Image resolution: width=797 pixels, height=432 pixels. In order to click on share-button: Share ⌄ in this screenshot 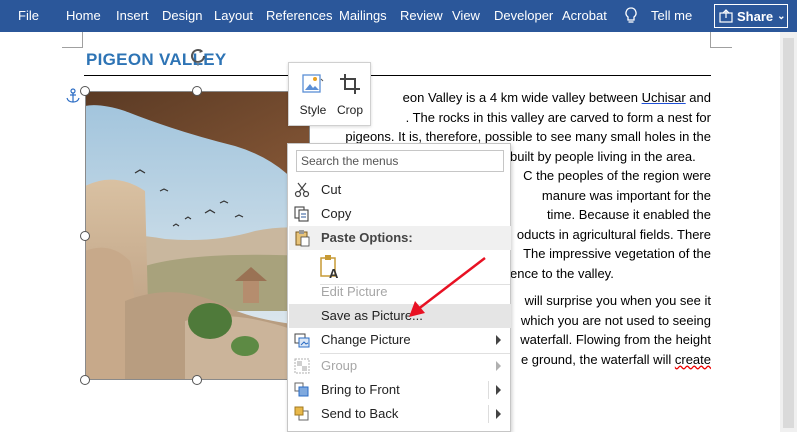, I will do `click(751, 16)`.